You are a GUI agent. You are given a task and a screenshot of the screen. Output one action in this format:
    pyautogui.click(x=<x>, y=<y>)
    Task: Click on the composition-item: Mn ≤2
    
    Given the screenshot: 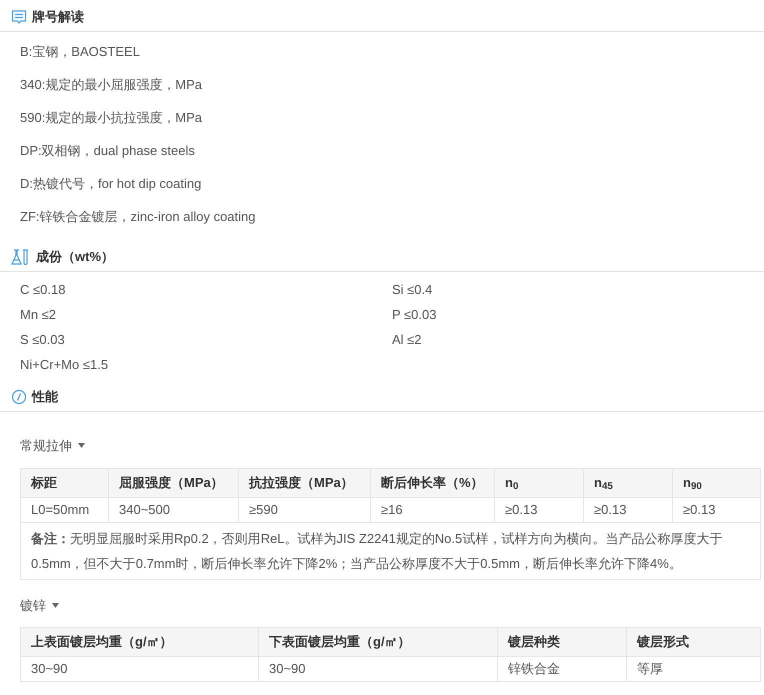 What is the action you would take?
    pyautogui.click(x=39, y=315)
    